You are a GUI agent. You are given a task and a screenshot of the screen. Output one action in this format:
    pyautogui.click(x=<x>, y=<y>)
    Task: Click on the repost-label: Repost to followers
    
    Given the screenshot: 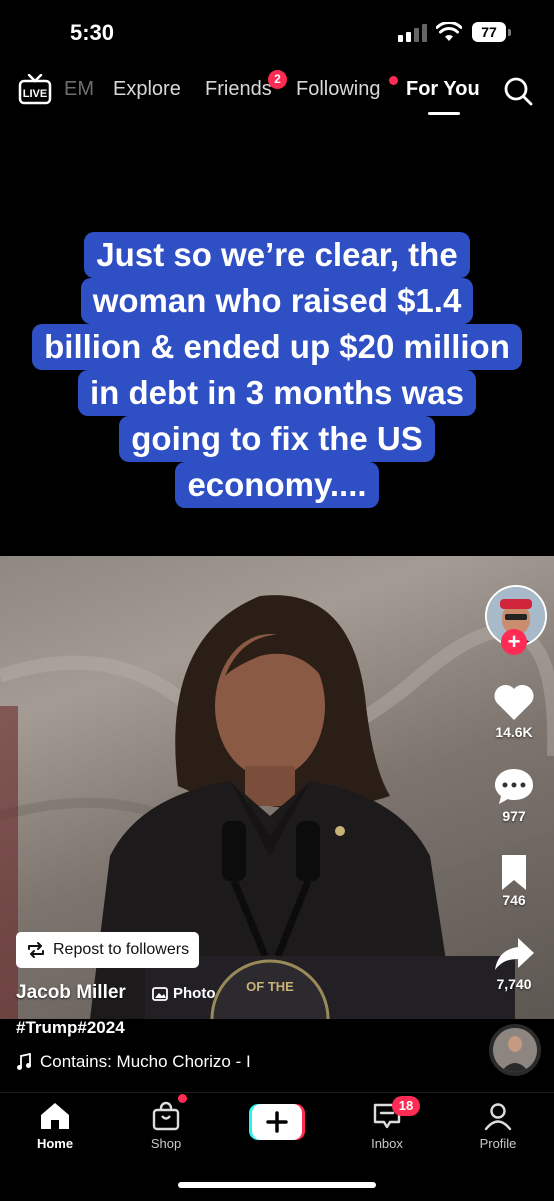 What is the action you would take?
    pyautogui.click(x=121, y=949)
    